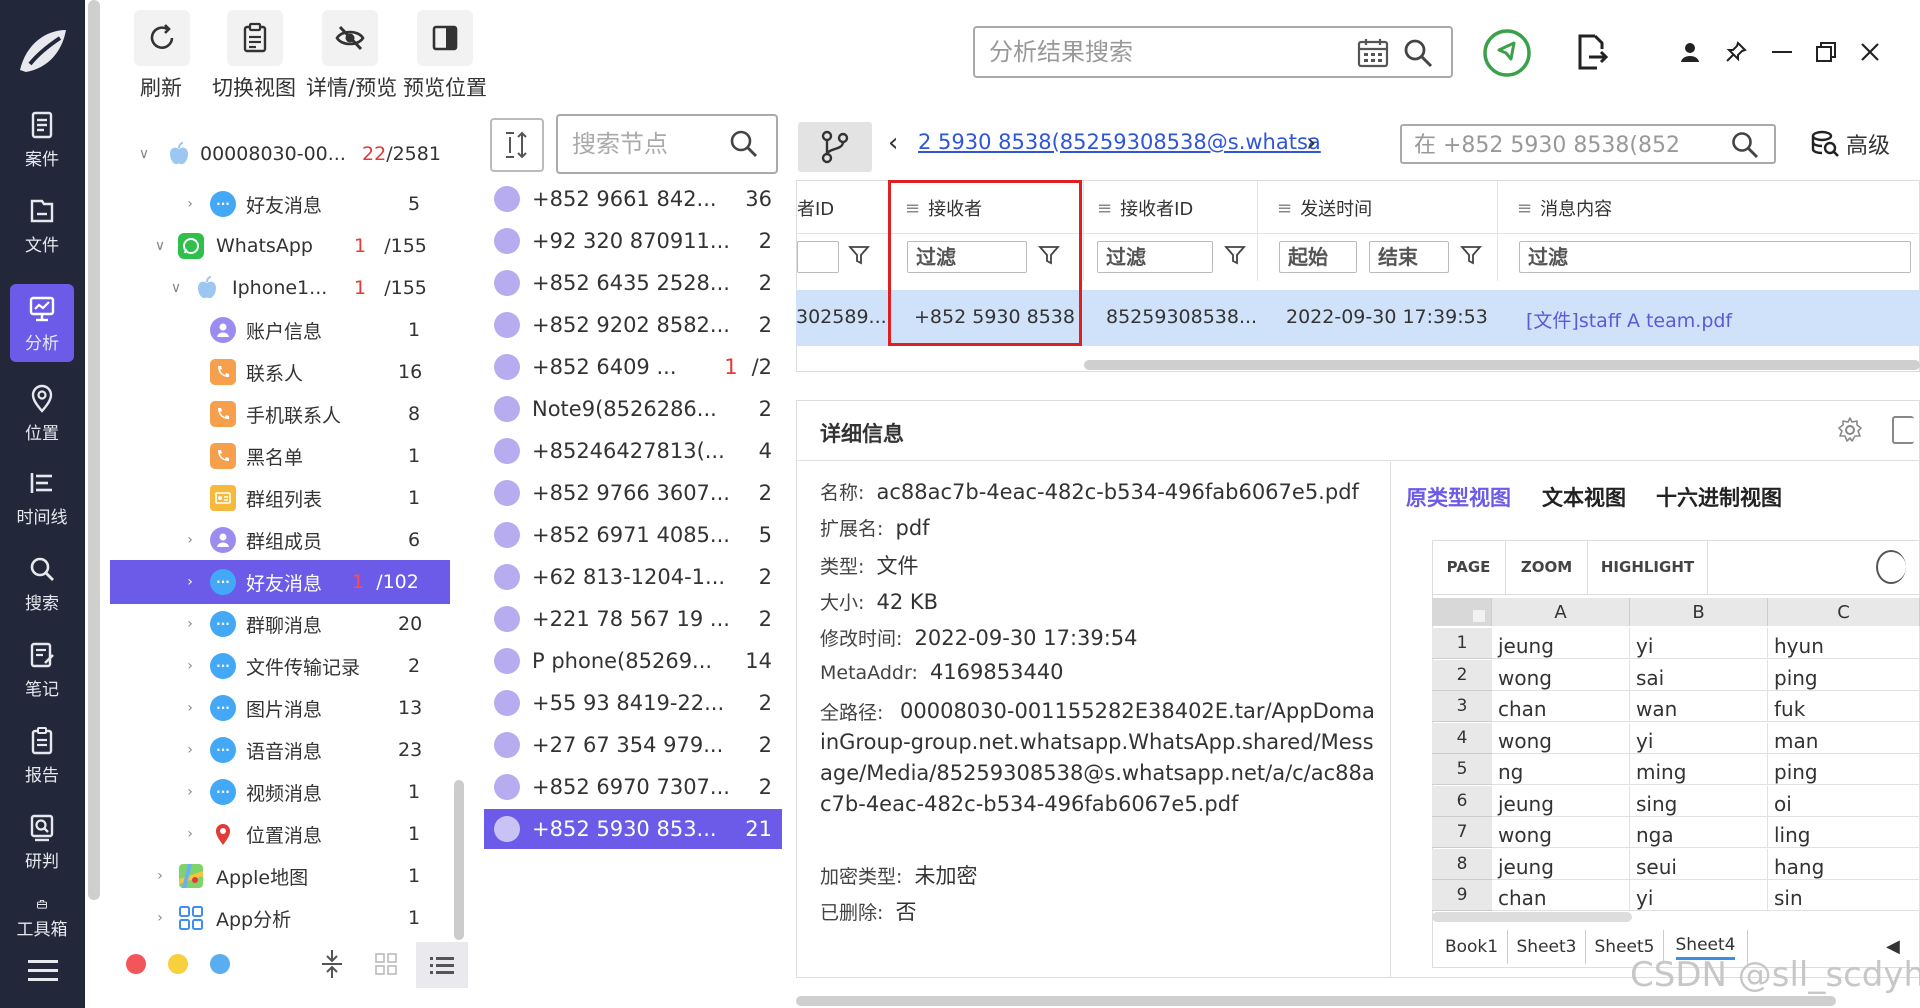 The image size is (1920, 1008). Describe the element at coordinates (220, 964) in the screenshot. I see `blue-tag-dot` at that location.